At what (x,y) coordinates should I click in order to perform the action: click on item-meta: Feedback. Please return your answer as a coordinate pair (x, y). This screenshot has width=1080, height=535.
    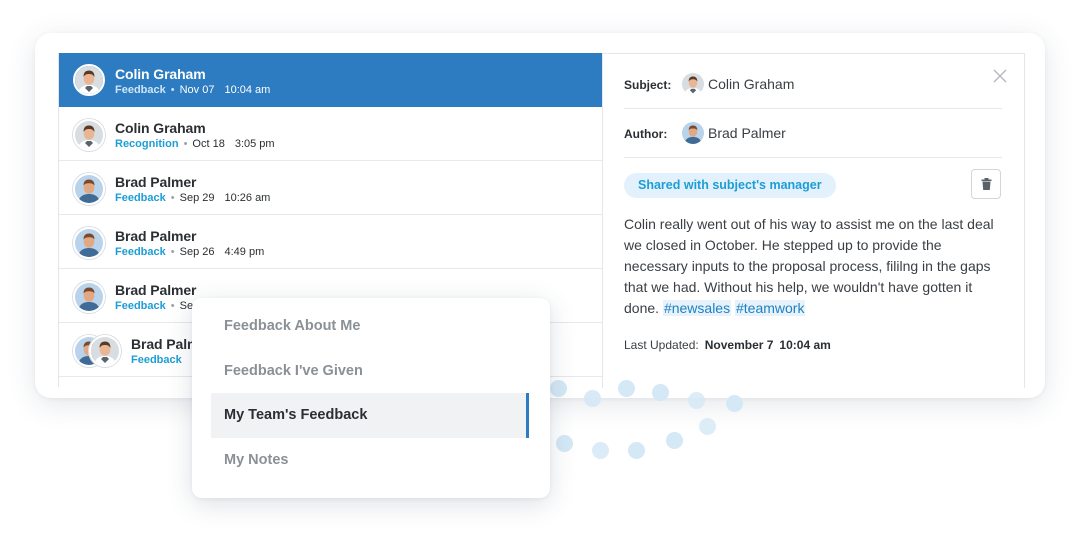
    Looking at the image, I should click on (156, 360).